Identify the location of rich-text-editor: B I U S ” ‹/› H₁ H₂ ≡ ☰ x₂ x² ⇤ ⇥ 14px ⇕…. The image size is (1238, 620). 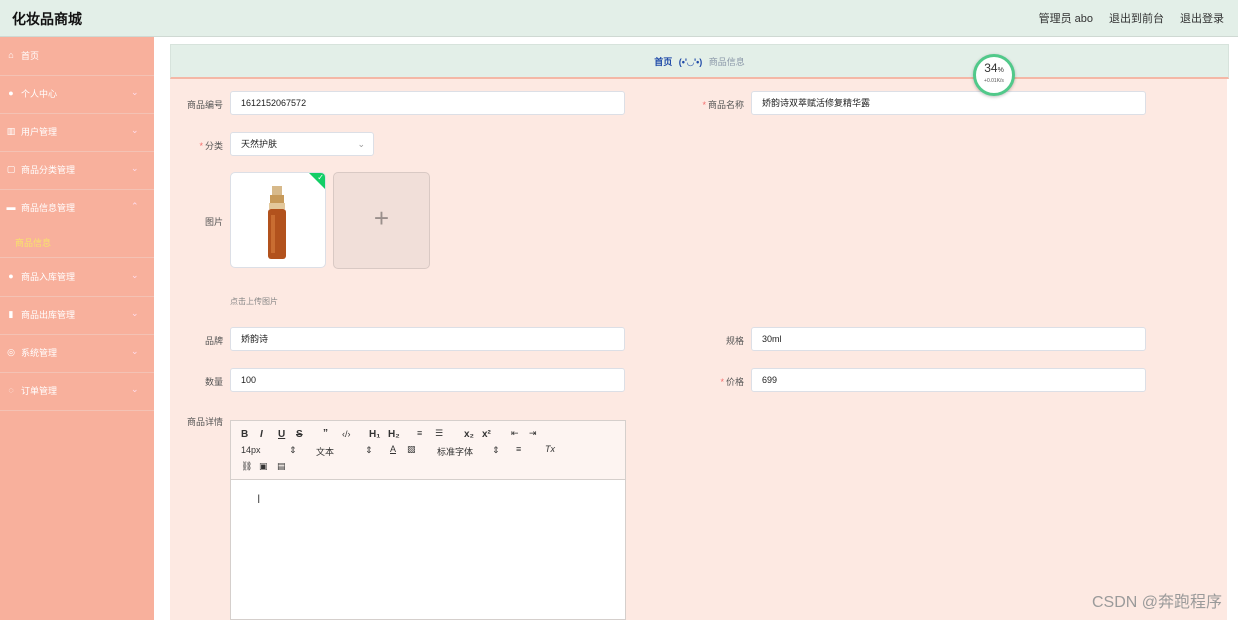
(428, 520).